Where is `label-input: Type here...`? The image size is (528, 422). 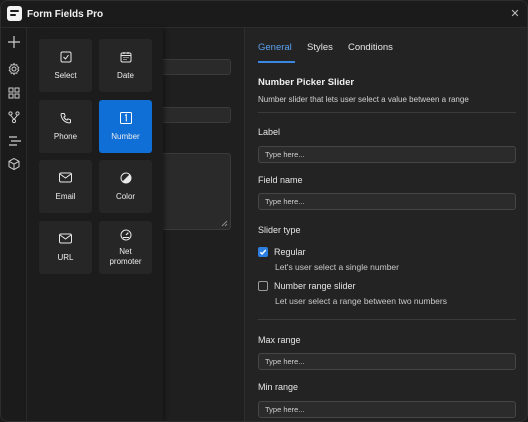
label-input: Type here... is located at coordinates (387, 154).